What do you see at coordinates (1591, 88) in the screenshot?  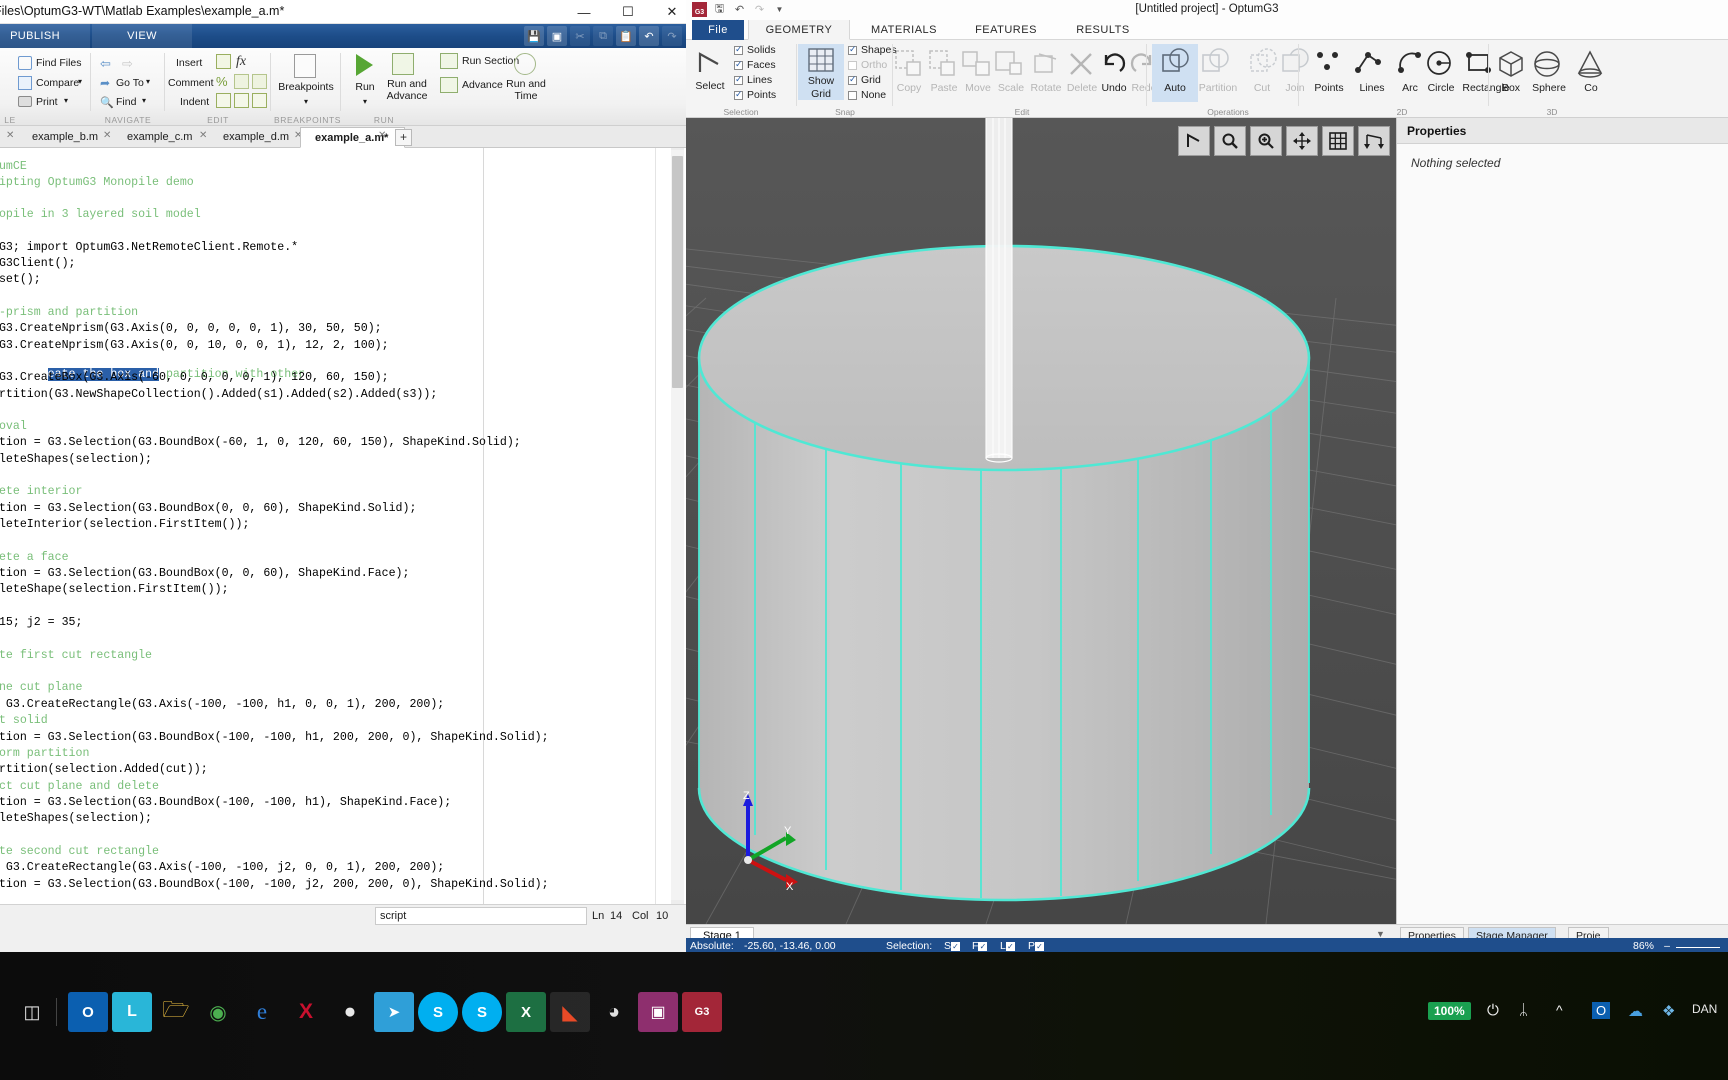 I see `cone-button: Co` at bounding box center [1591, 88].